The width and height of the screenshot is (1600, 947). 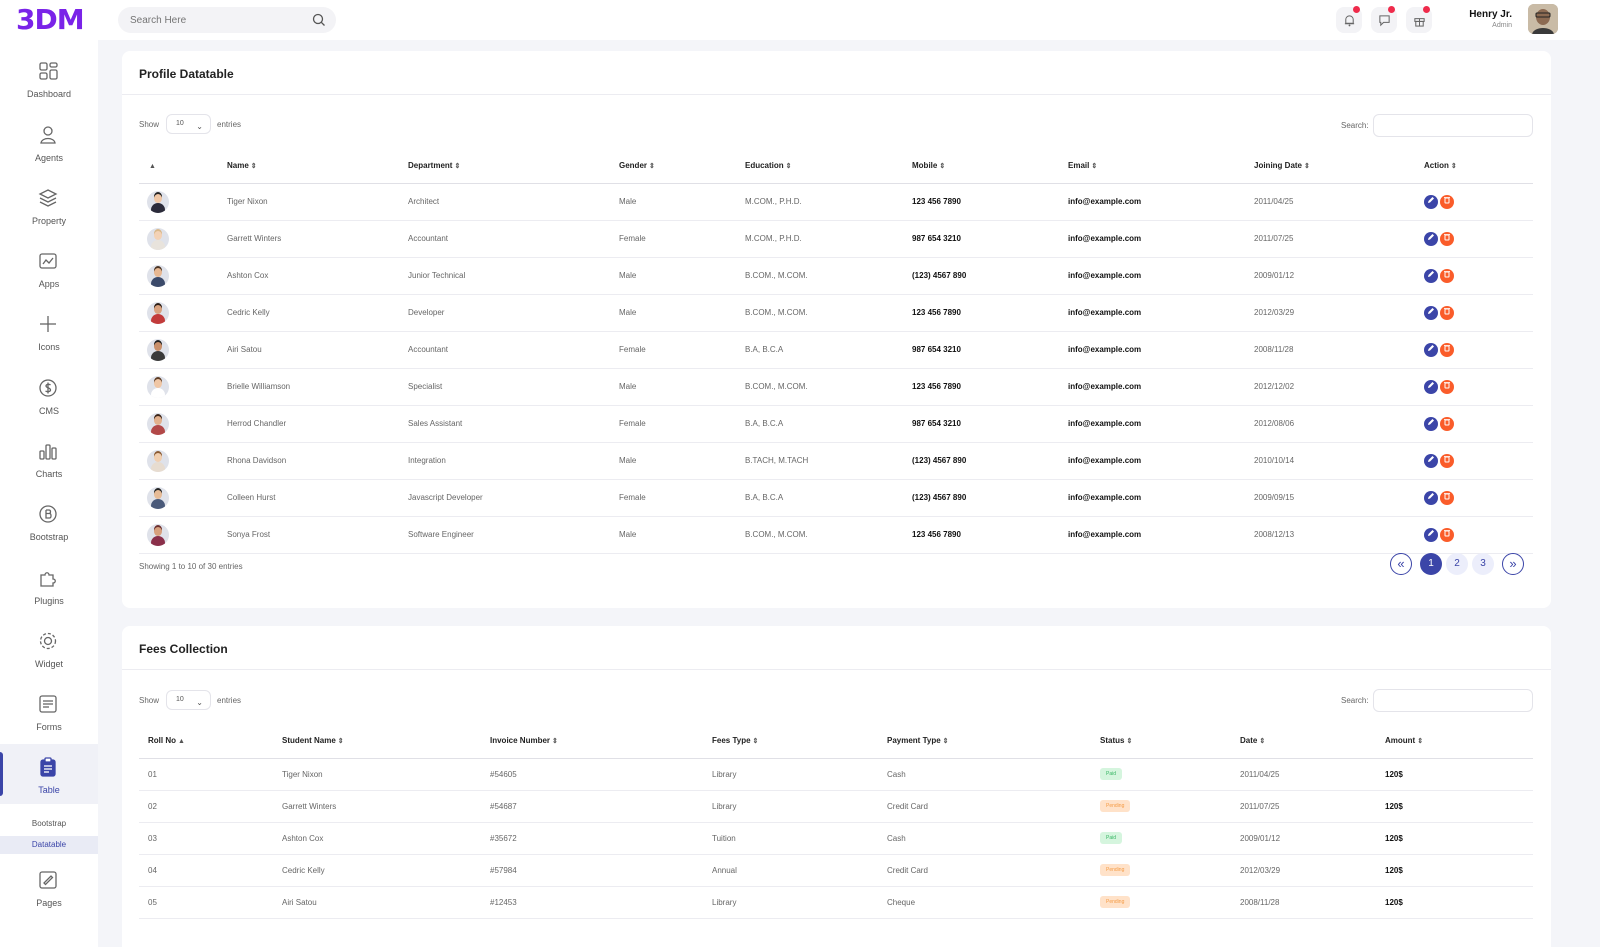 I want to click on sidebar-item-charts: Charts, so click(x=49, y=470).